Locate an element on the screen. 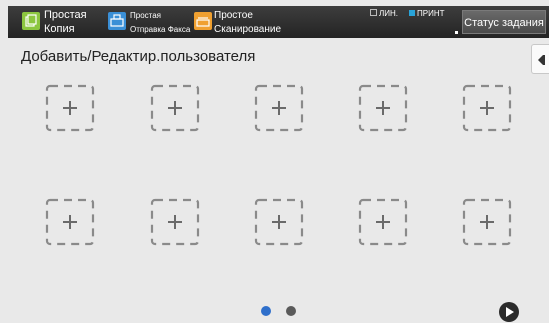  easy-copy-button: Простая Копия is located at coordinates (56, 22).